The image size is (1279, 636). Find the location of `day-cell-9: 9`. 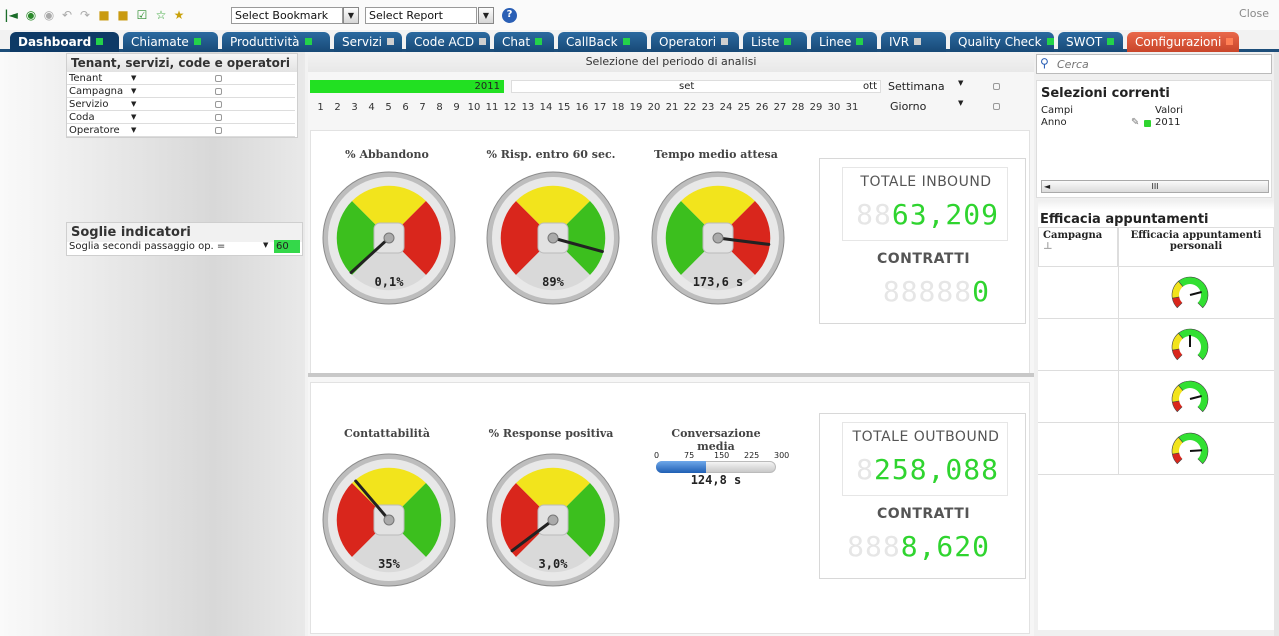

day-cell-9: 9 is located at coordinates (456, 107).